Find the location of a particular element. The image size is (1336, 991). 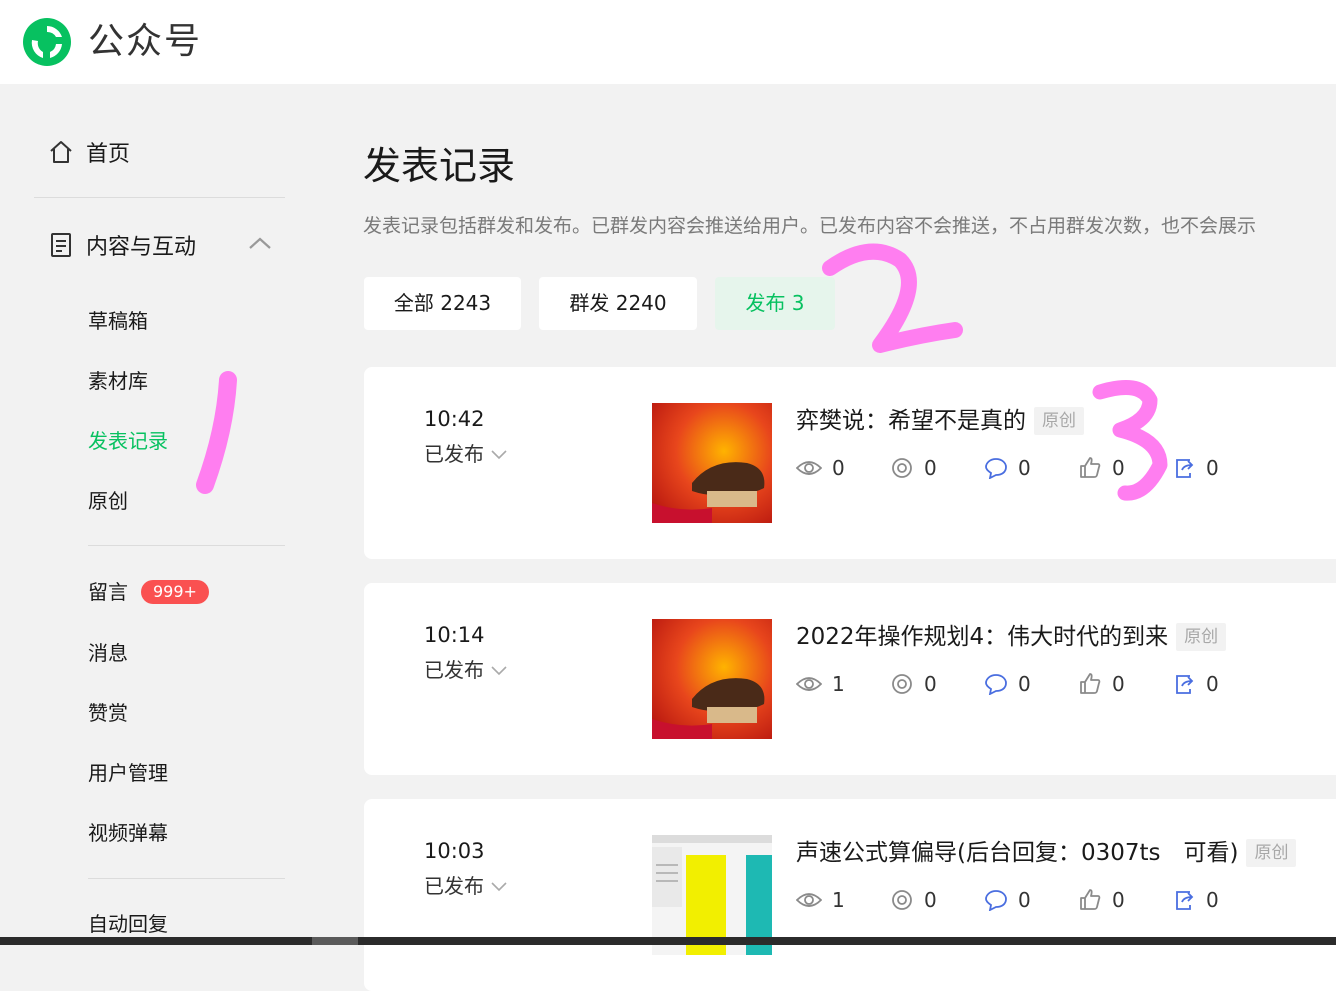

article-title-text: 弈樊说：希望不是真的 is located at coordinates (911, 421).